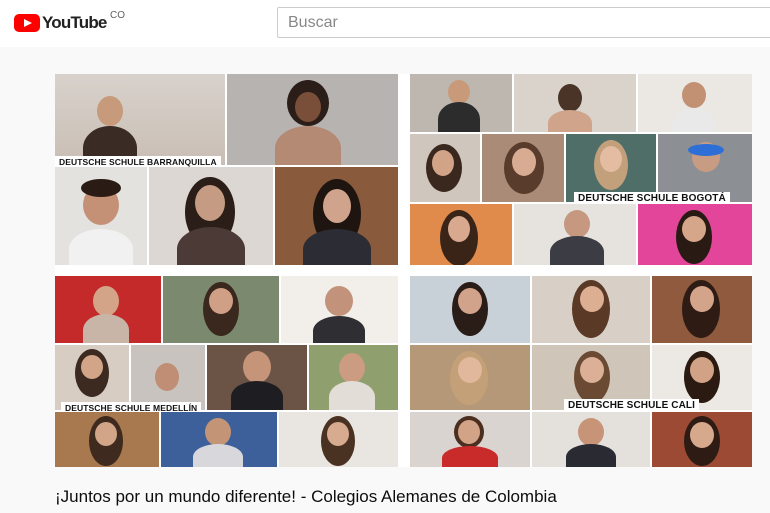 The height and width of the screenshot is (513, 770). Describe the element at coordinates (632, 405) in the screenshot. I see `school-label-cali: DEUTSCHE SCHULE CALI` at that location.